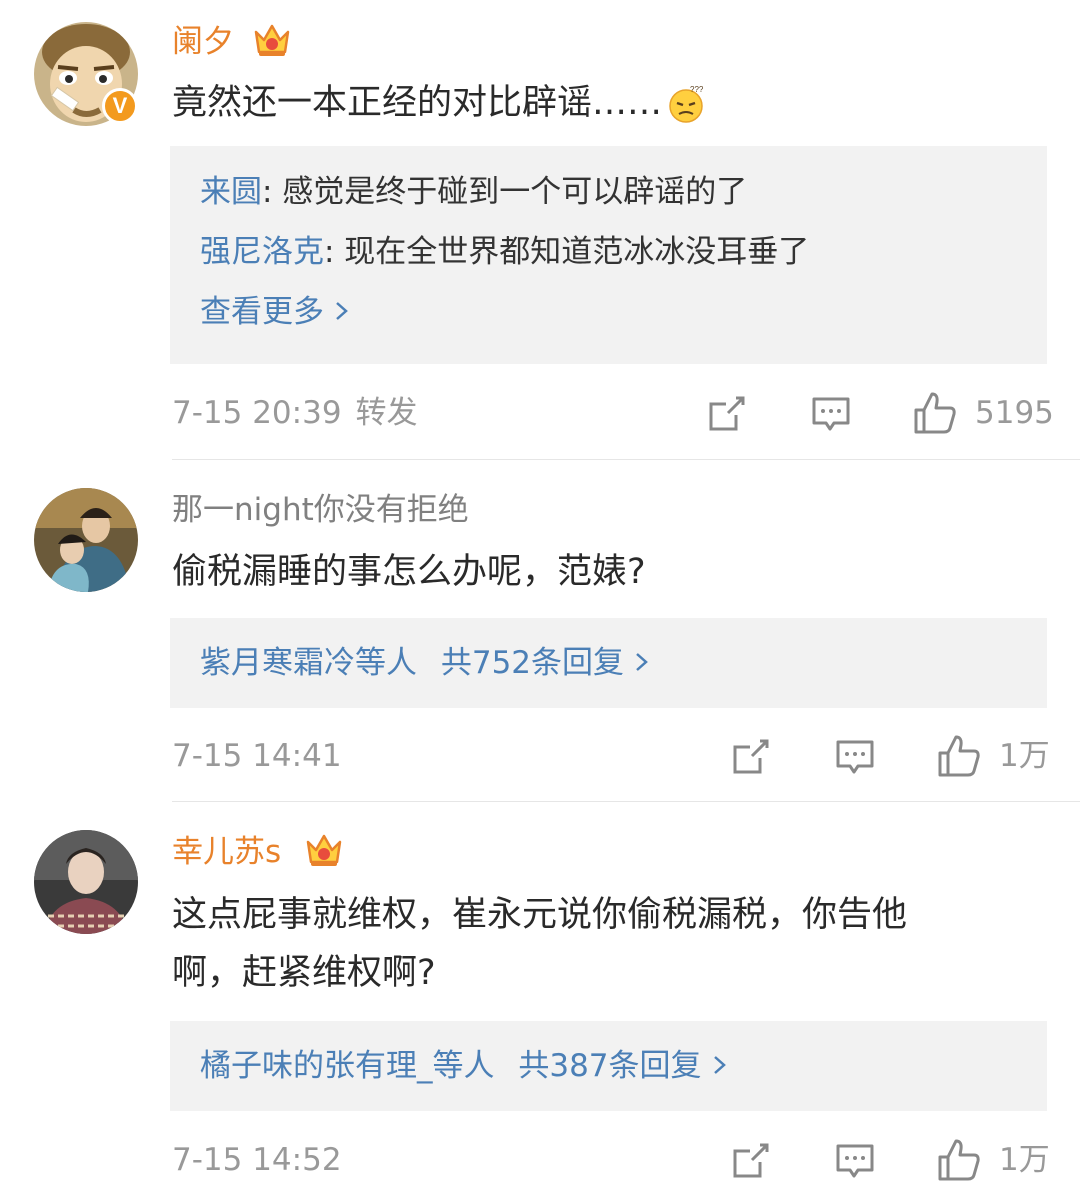 This screenshot has width=1080, height=1192. I want to click on reply-participants: 紫月寒霜冷等人, so click(308, 663).